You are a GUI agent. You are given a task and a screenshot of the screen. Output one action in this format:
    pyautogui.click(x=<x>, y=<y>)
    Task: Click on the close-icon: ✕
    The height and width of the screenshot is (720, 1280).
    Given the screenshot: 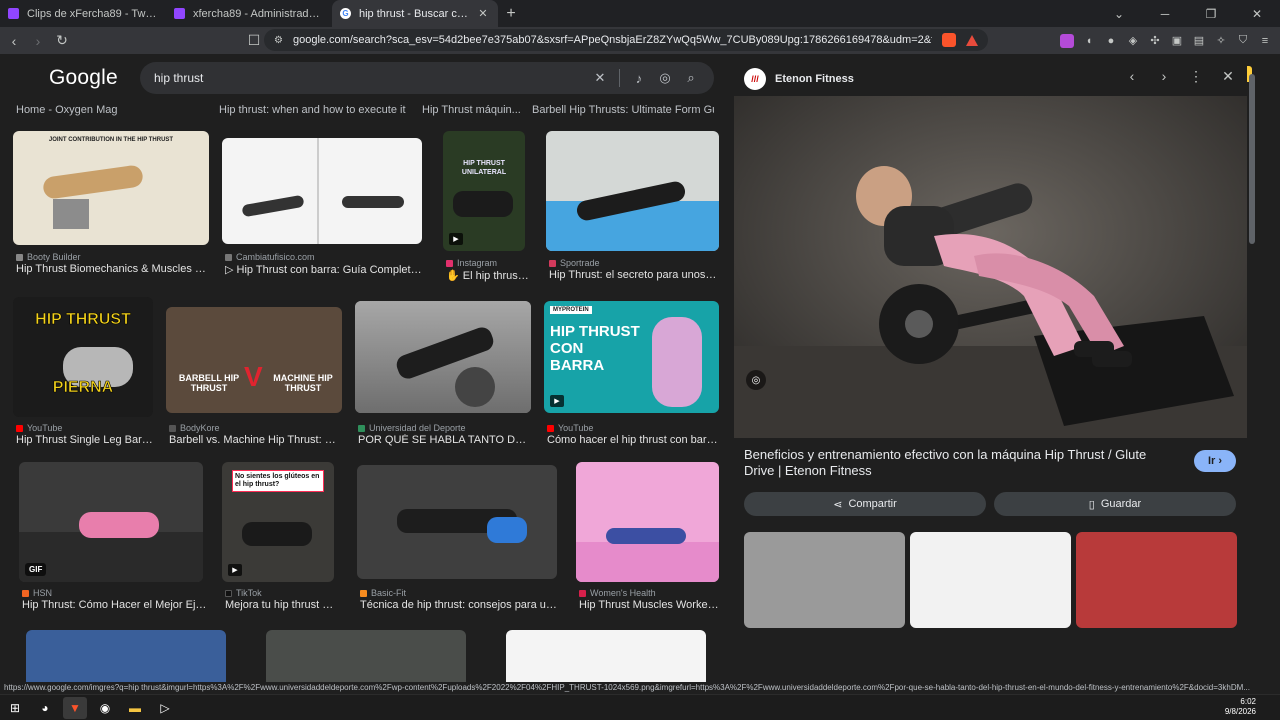 What is the action you would take?
    pyautogui.click(x=1228, y=76)
    